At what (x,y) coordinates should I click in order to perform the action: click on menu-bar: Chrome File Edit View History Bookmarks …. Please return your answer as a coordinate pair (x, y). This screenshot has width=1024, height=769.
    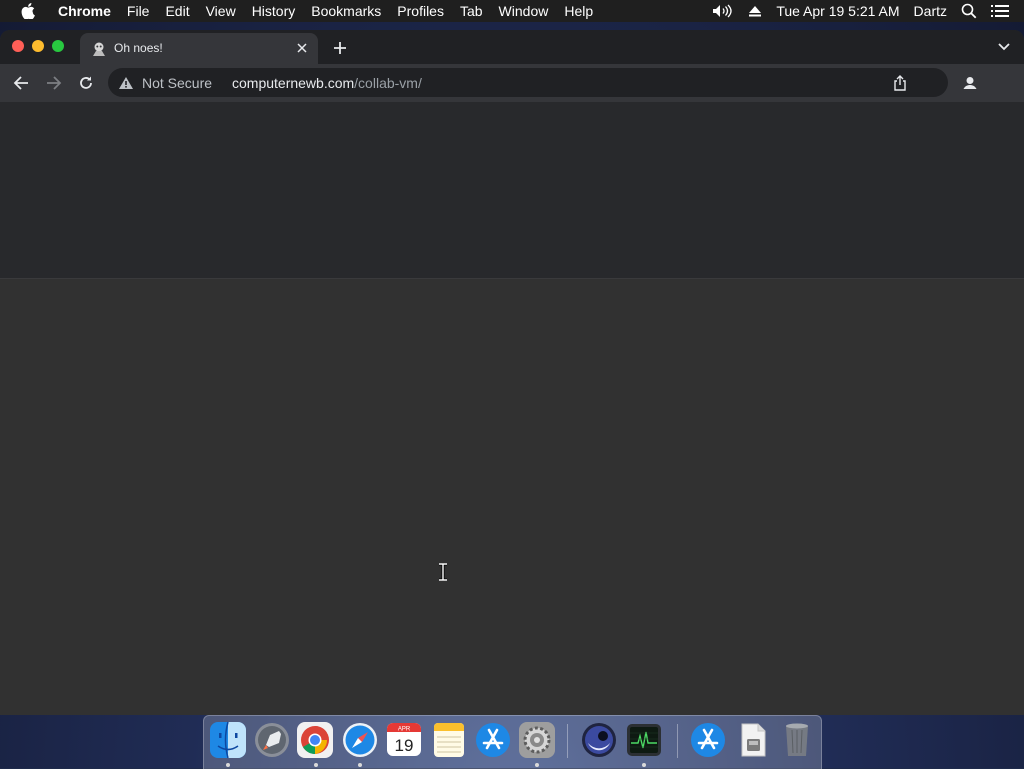
    Looking at the image, I should click on (512, 11).